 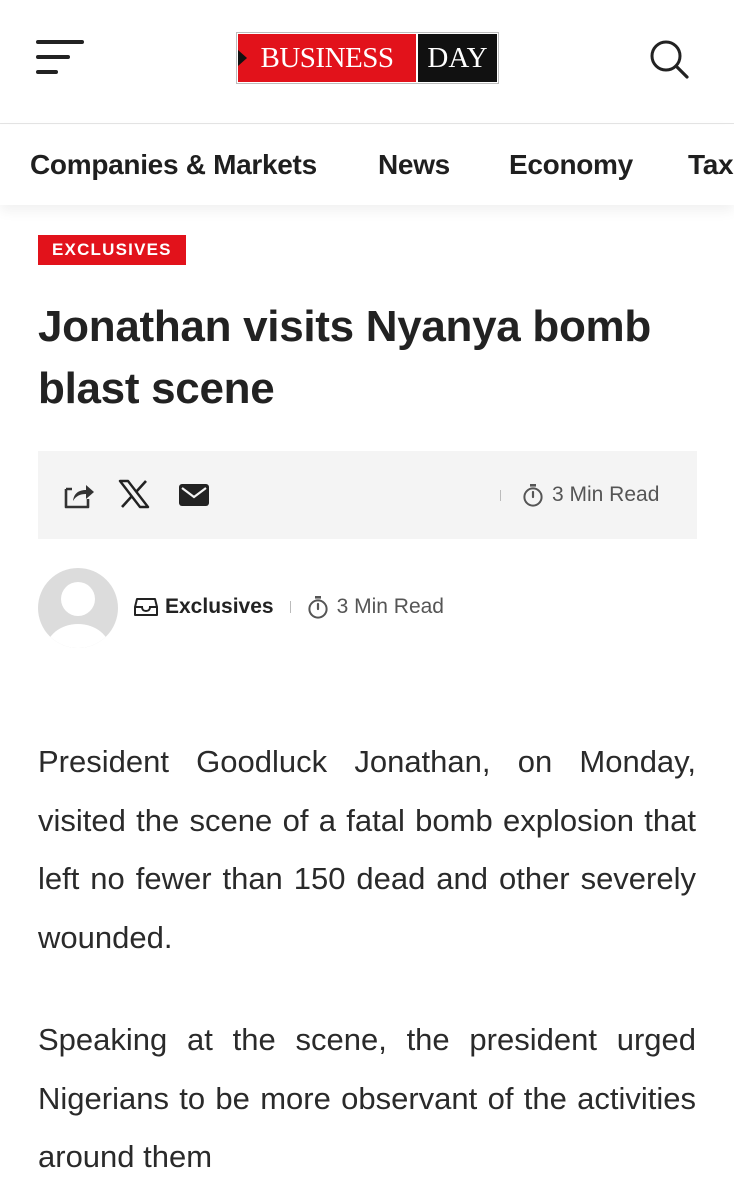 What do you see at coordinates (669, 59) in the screenshot?
I see `search-icon` at bounding box center [669, 59].